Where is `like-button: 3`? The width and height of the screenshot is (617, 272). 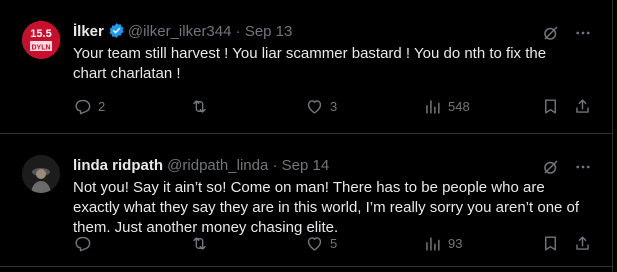 like-button: 3 is located at coordinates (321, 106).